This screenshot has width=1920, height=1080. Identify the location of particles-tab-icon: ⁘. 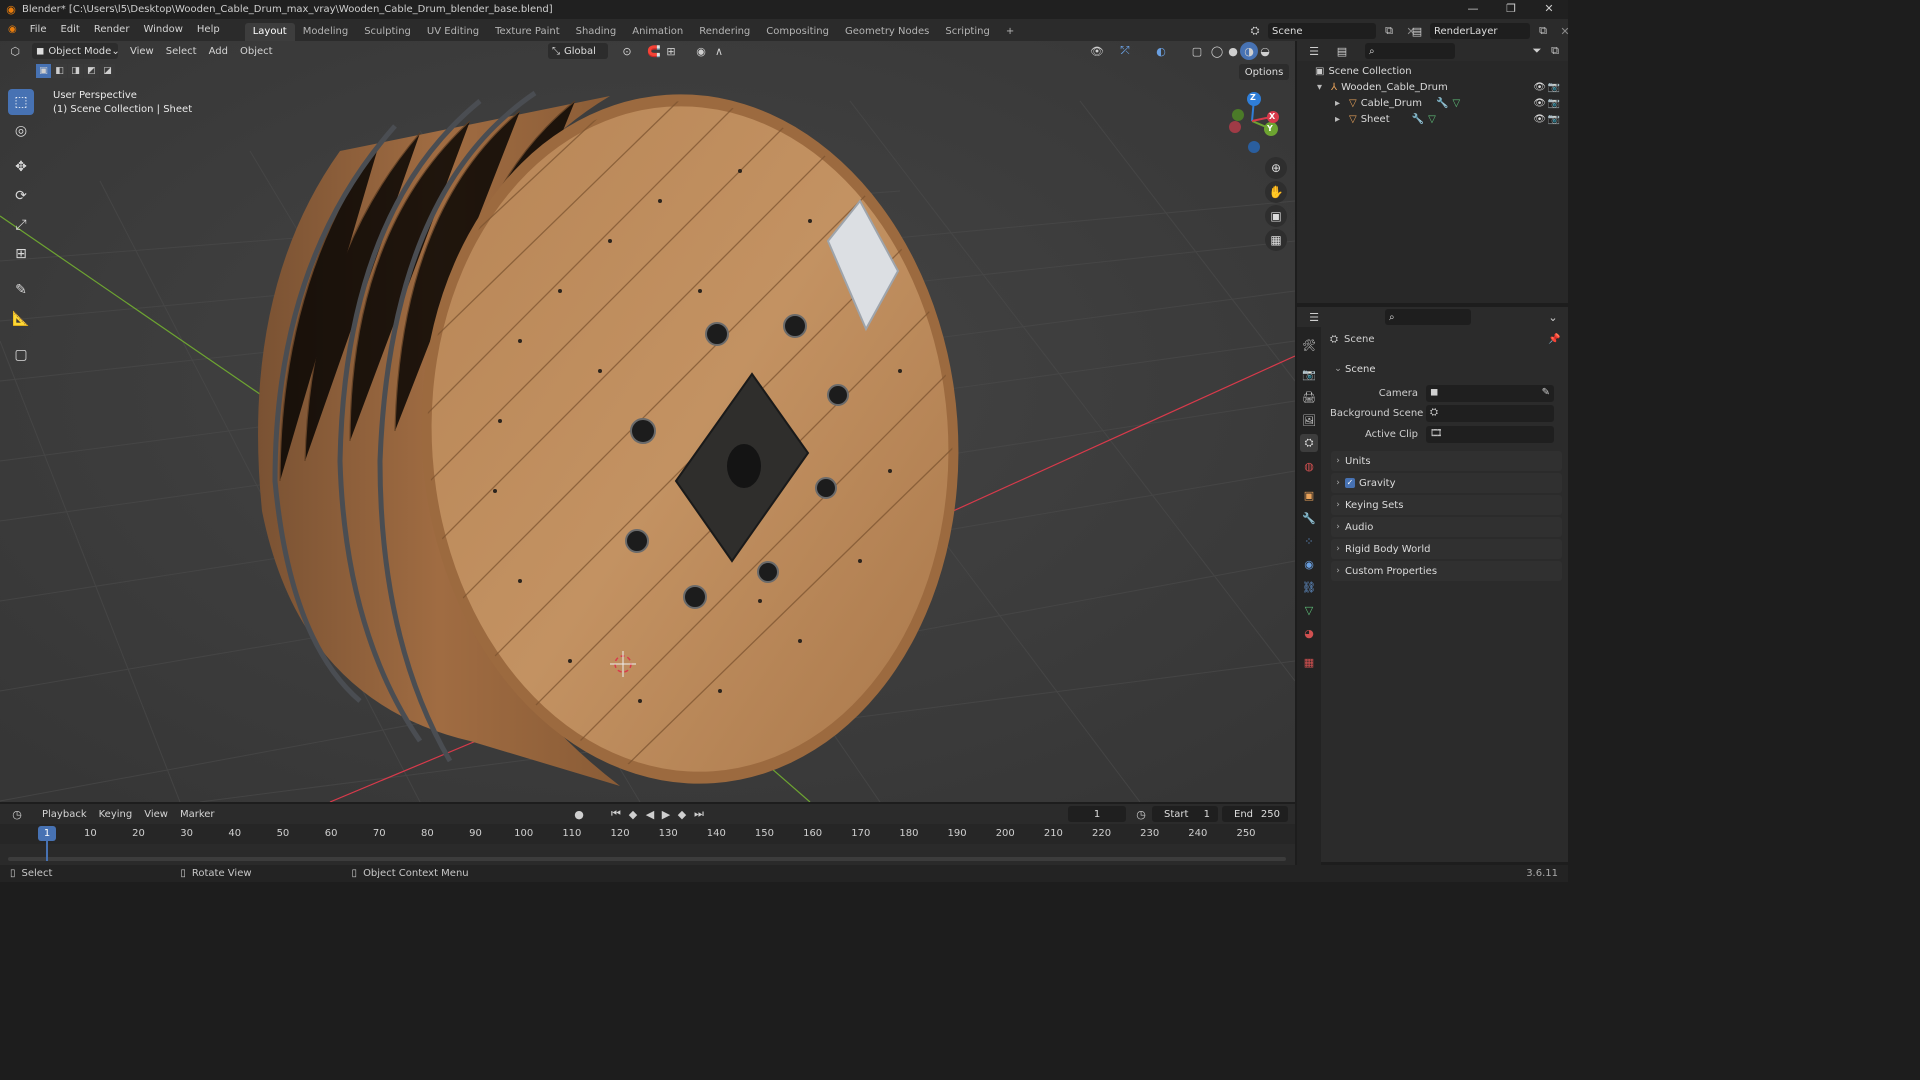
(1309, 541).